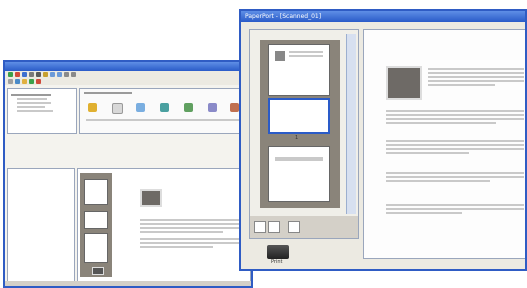  Describe the element at coordinates (278, 252) in the screenshot. I see `printer-icon` at that location.